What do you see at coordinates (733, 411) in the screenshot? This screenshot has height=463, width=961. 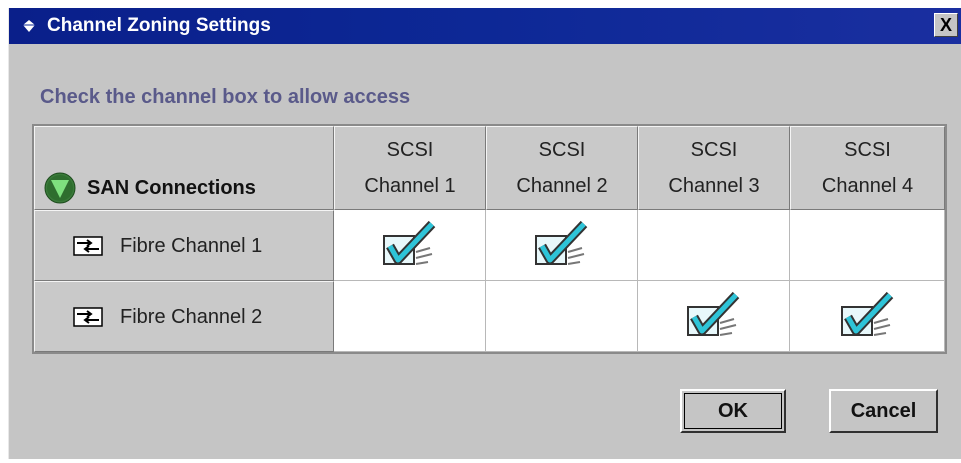 I see `ok-button: OK` at bounding box center [733, 411].